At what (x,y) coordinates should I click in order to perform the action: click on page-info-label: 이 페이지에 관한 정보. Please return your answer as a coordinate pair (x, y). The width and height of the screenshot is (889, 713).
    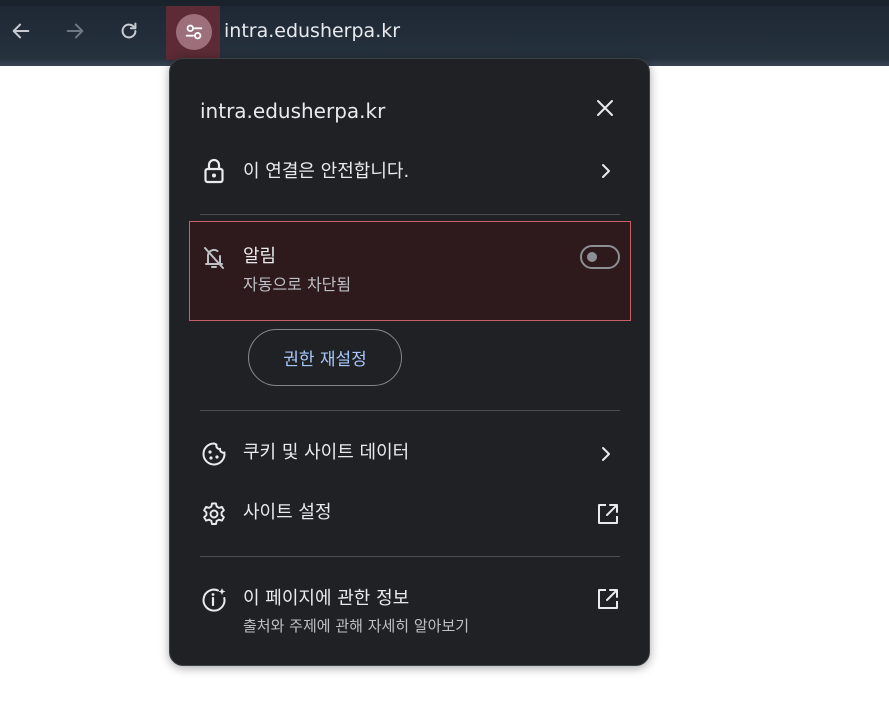
    Looking at the image, I should click on (326, 598).